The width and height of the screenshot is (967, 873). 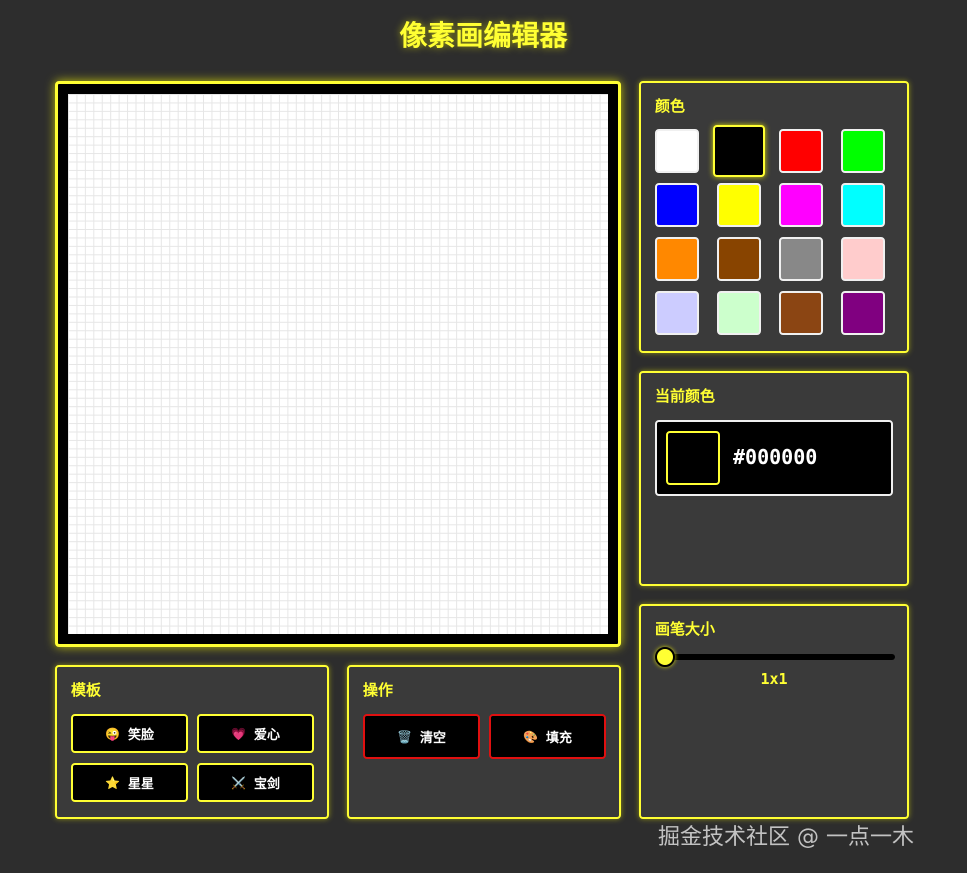 What do you see at coordinates (112, 733) in the screenshot?
I see `smiley-icon: 😜` at bounding box center [112, 733].